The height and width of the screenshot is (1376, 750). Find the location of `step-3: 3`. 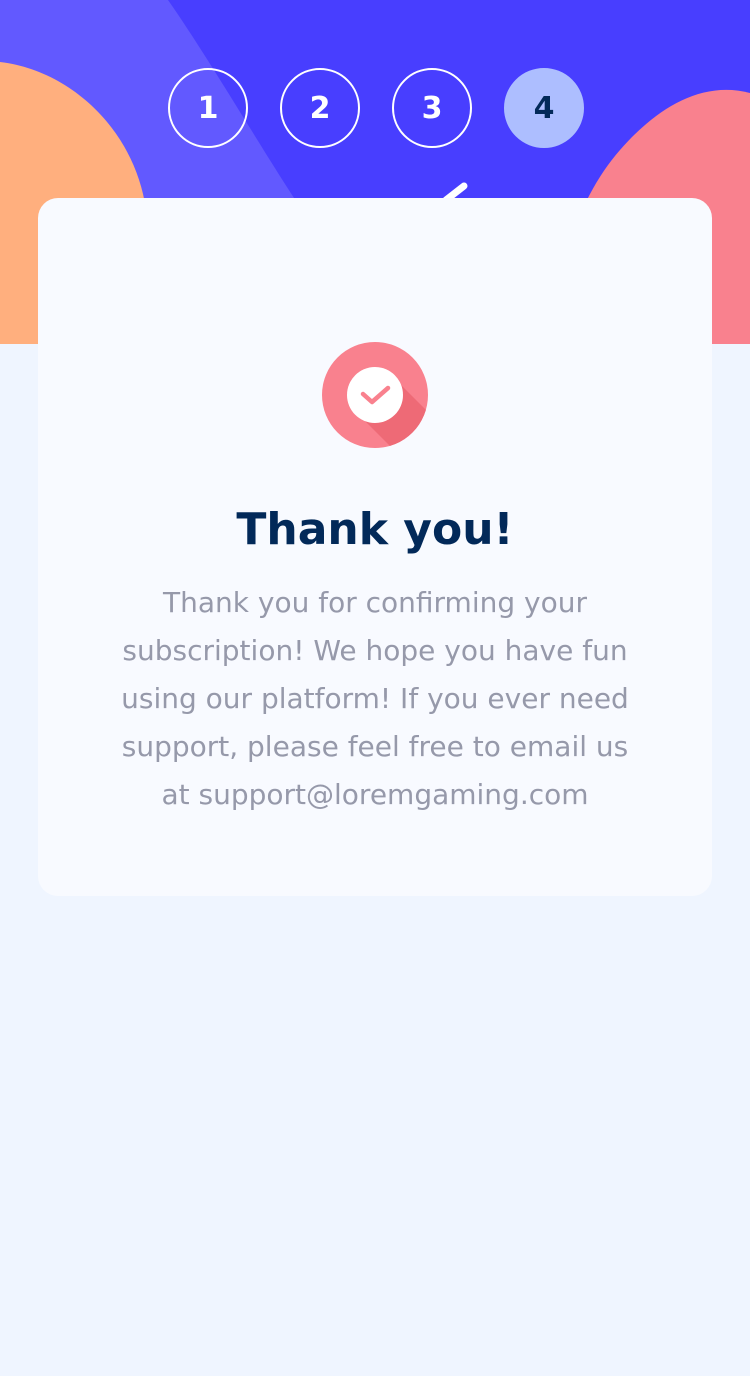

step-3: 3 is located at coordinates (432, 108).